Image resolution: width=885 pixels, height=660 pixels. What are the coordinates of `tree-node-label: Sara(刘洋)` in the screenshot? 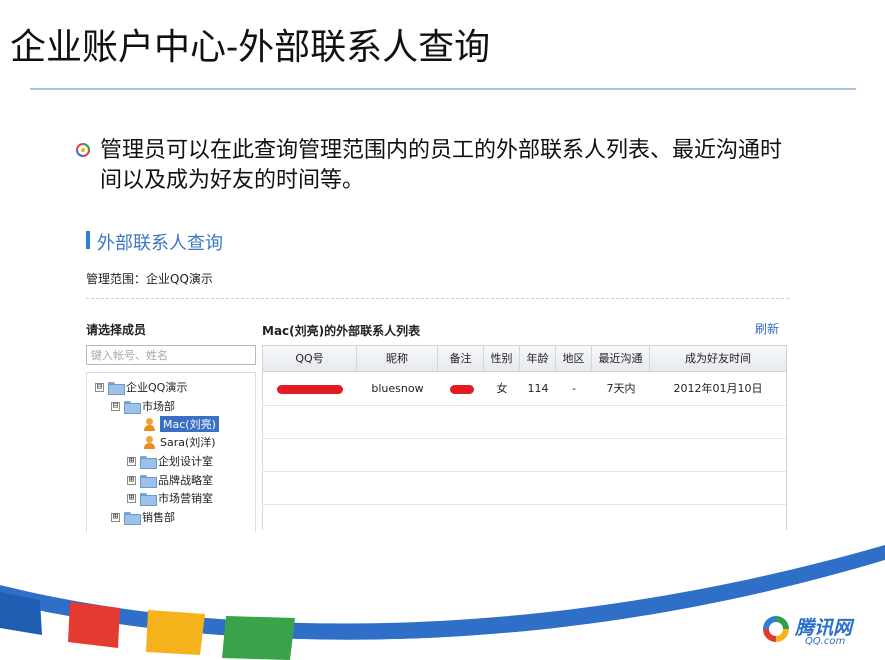 It's located at (188, 442).